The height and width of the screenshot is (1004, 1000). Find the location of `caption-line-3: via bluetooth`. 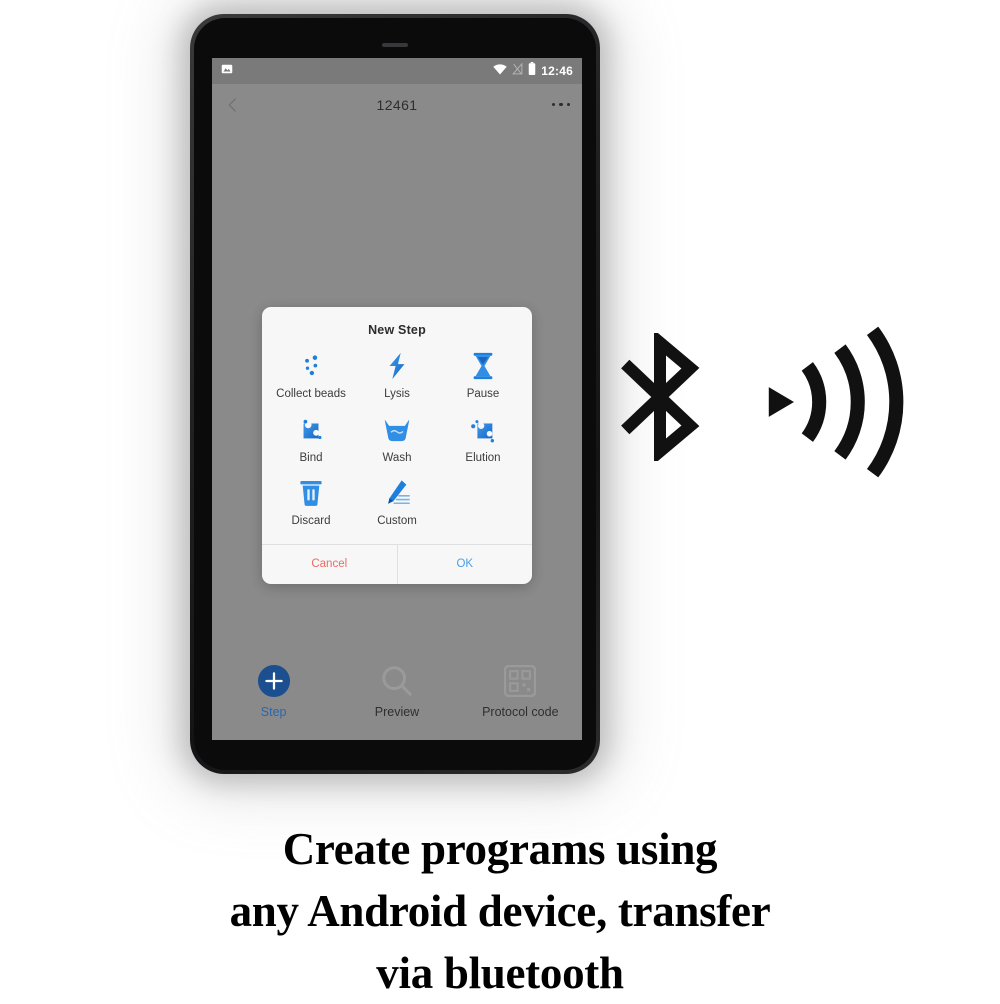

caption-line-3: via bluetooth is located at coordinates (500, 973).